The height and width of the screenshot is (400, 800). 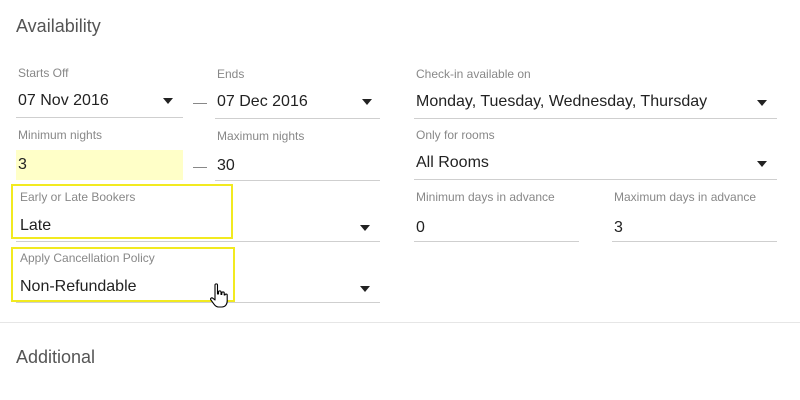 What do you see at coordinates (562, 101) in the screenshot?
I see `checkin-value: Monday, Tuesday, Wednesday, Thursday` at bounding box center [562, 101].